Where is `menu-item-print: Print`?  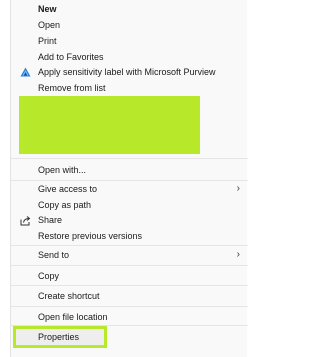 menu-item-print: Print is located at coordinates (129, 41).